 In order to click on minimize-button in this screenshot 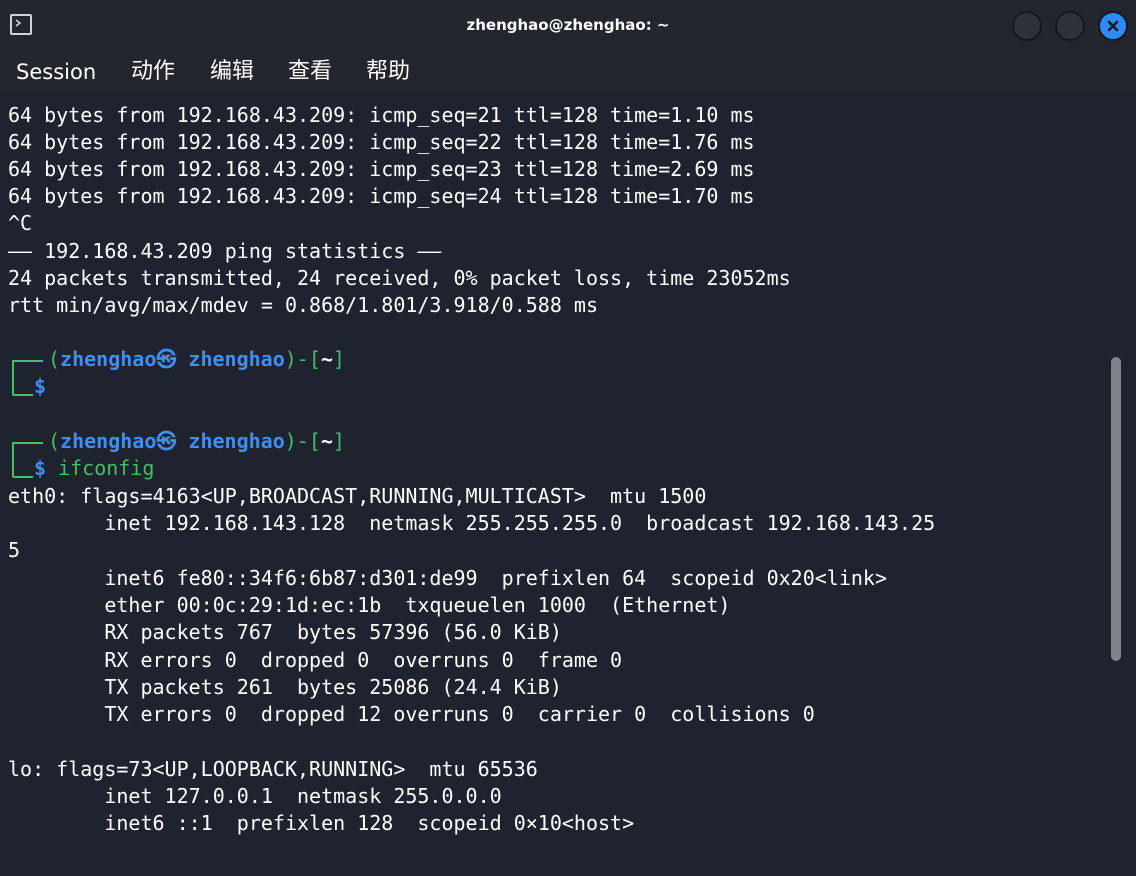, I will do `click(1027, 26)`.